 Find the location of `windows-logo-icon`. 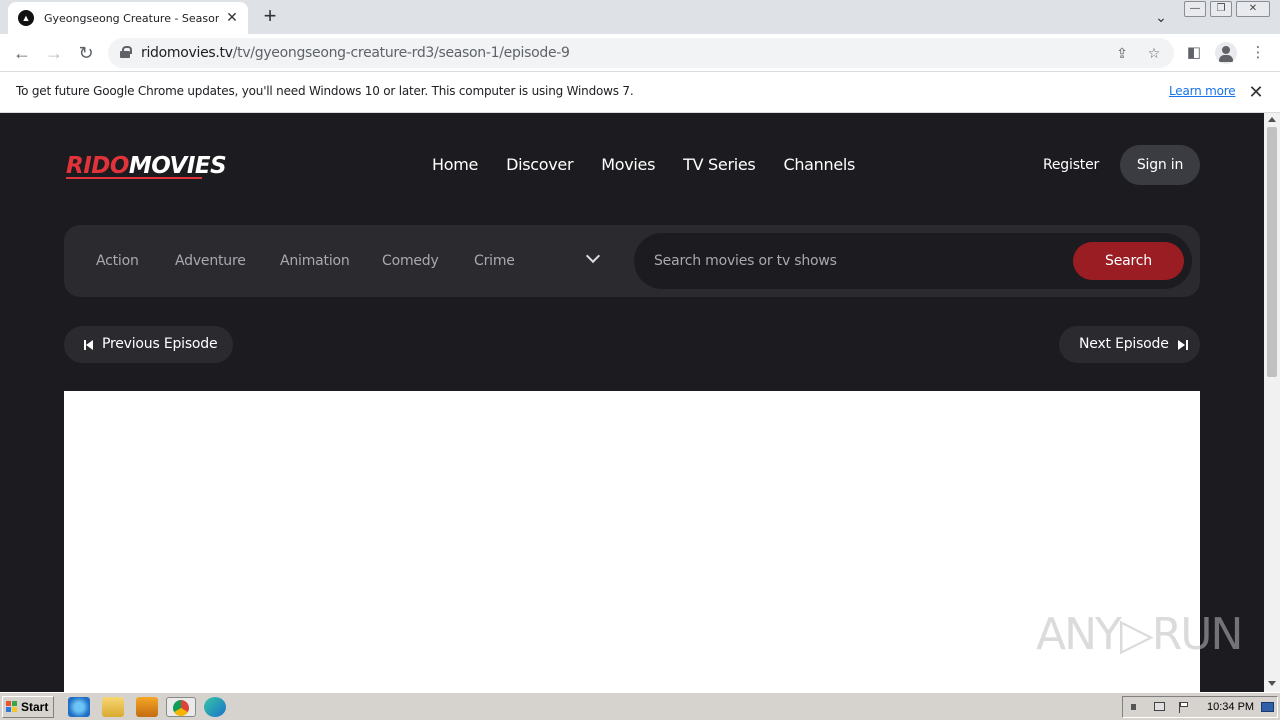

windows-logo-icon is located at coordinates (12, 707).